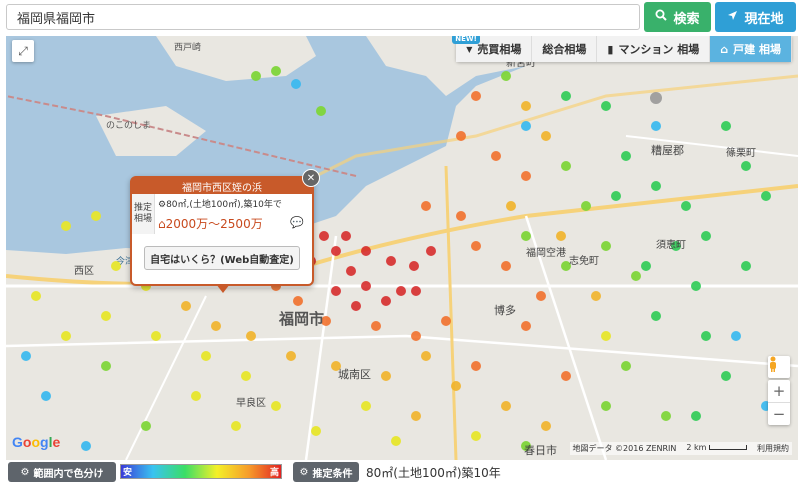  What do you see at coordinates (779, 367) in the screenshot?
I see `street-view-pegman` at bounding box center [779, 367].